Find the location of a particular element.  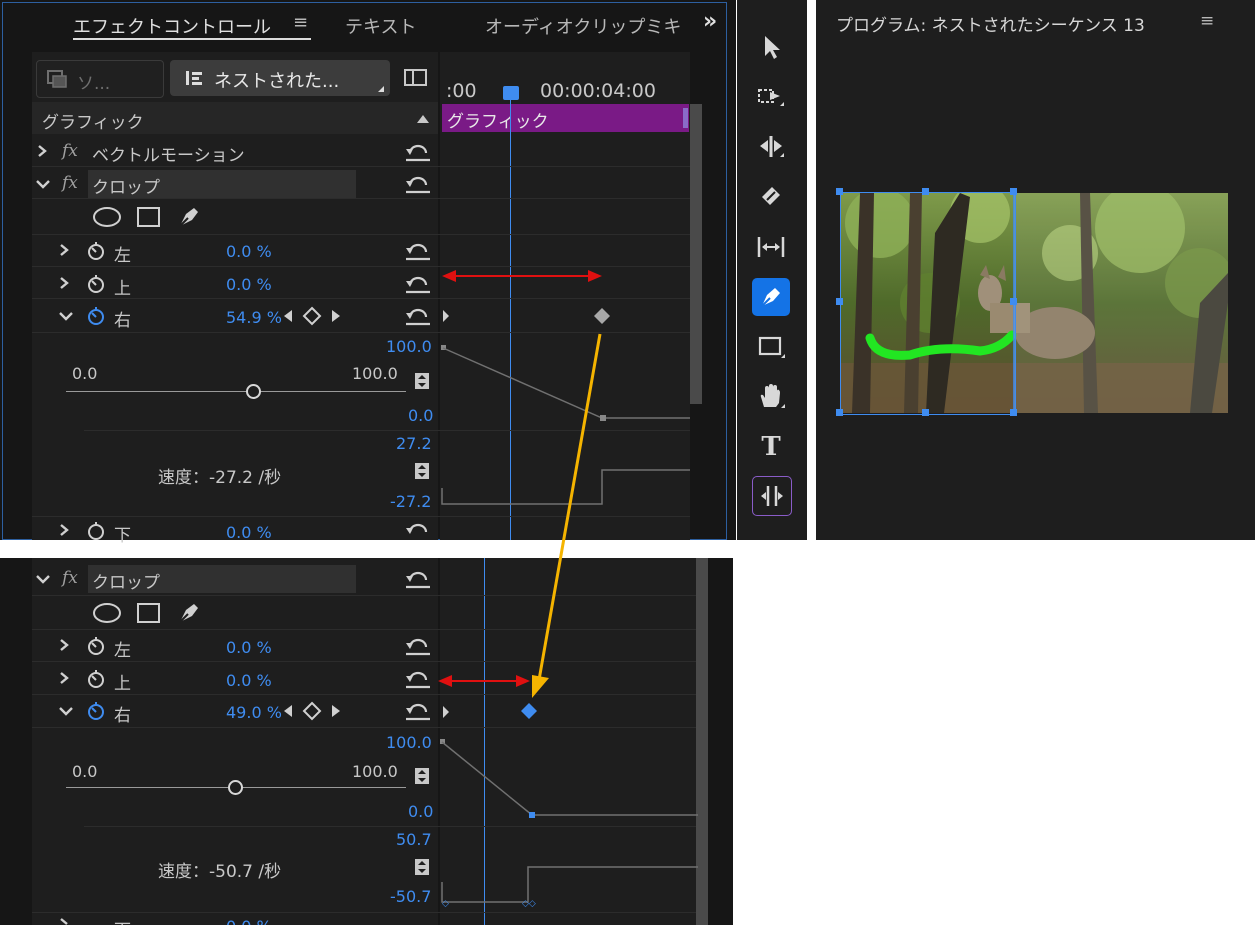

tab-menu-icon: ≡ is located at coordinates (300, 22).